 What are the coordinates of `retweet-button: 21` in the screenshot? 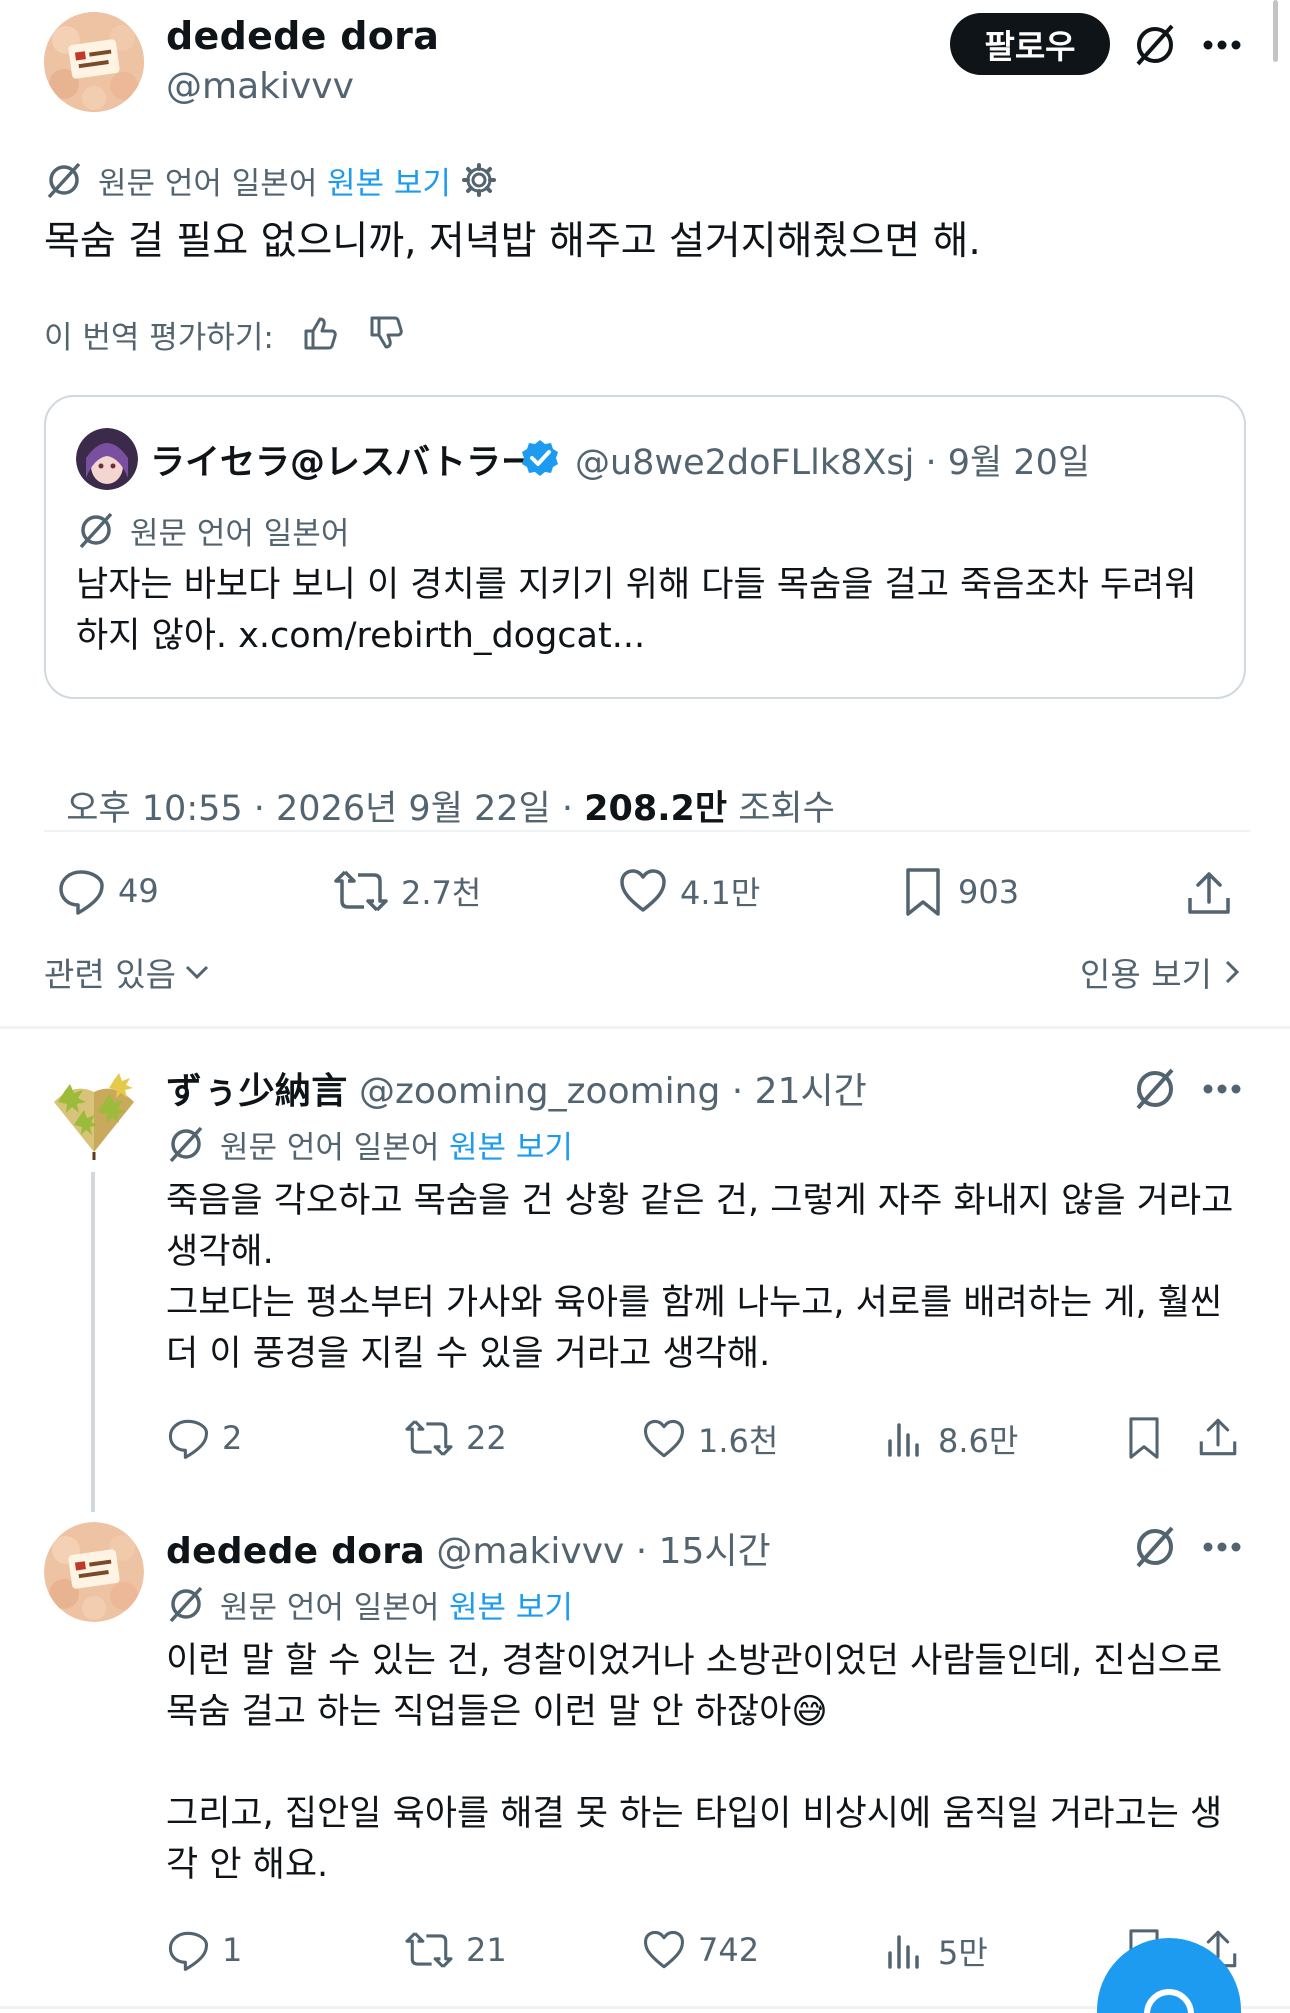 It's located at (455, 1950).